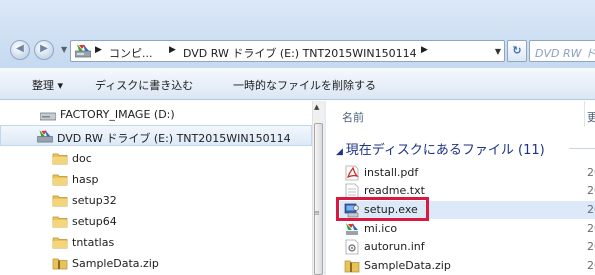 The width and height of the screenshot is (595, 275). What do you see at coordinates (304, 85) in the screenshot?
I see `delete-temp-files-button: 一時的なファイルを削除する` at bounding box center [304, 85].